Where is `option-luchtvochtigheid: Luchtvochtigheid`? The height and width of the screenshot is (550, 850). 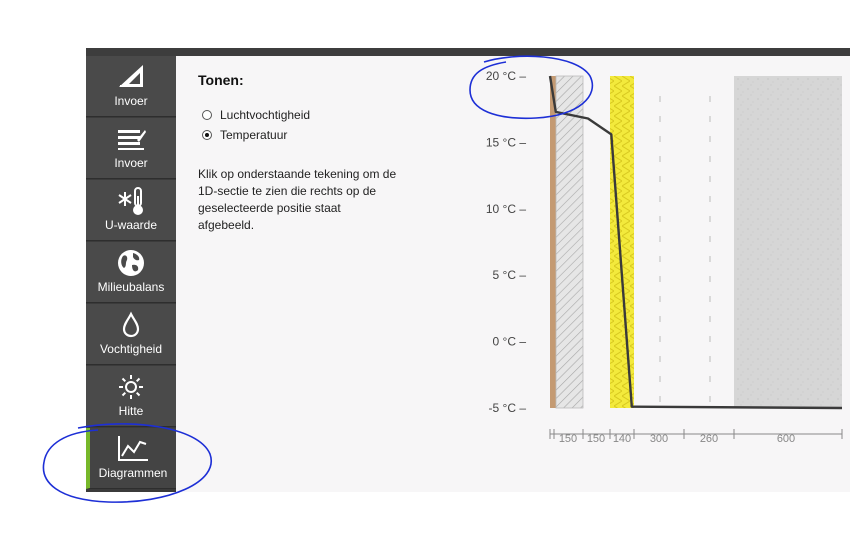
option-luchtvochtigheid: Luchtvochtigheid is located at coordinates (256, 115).